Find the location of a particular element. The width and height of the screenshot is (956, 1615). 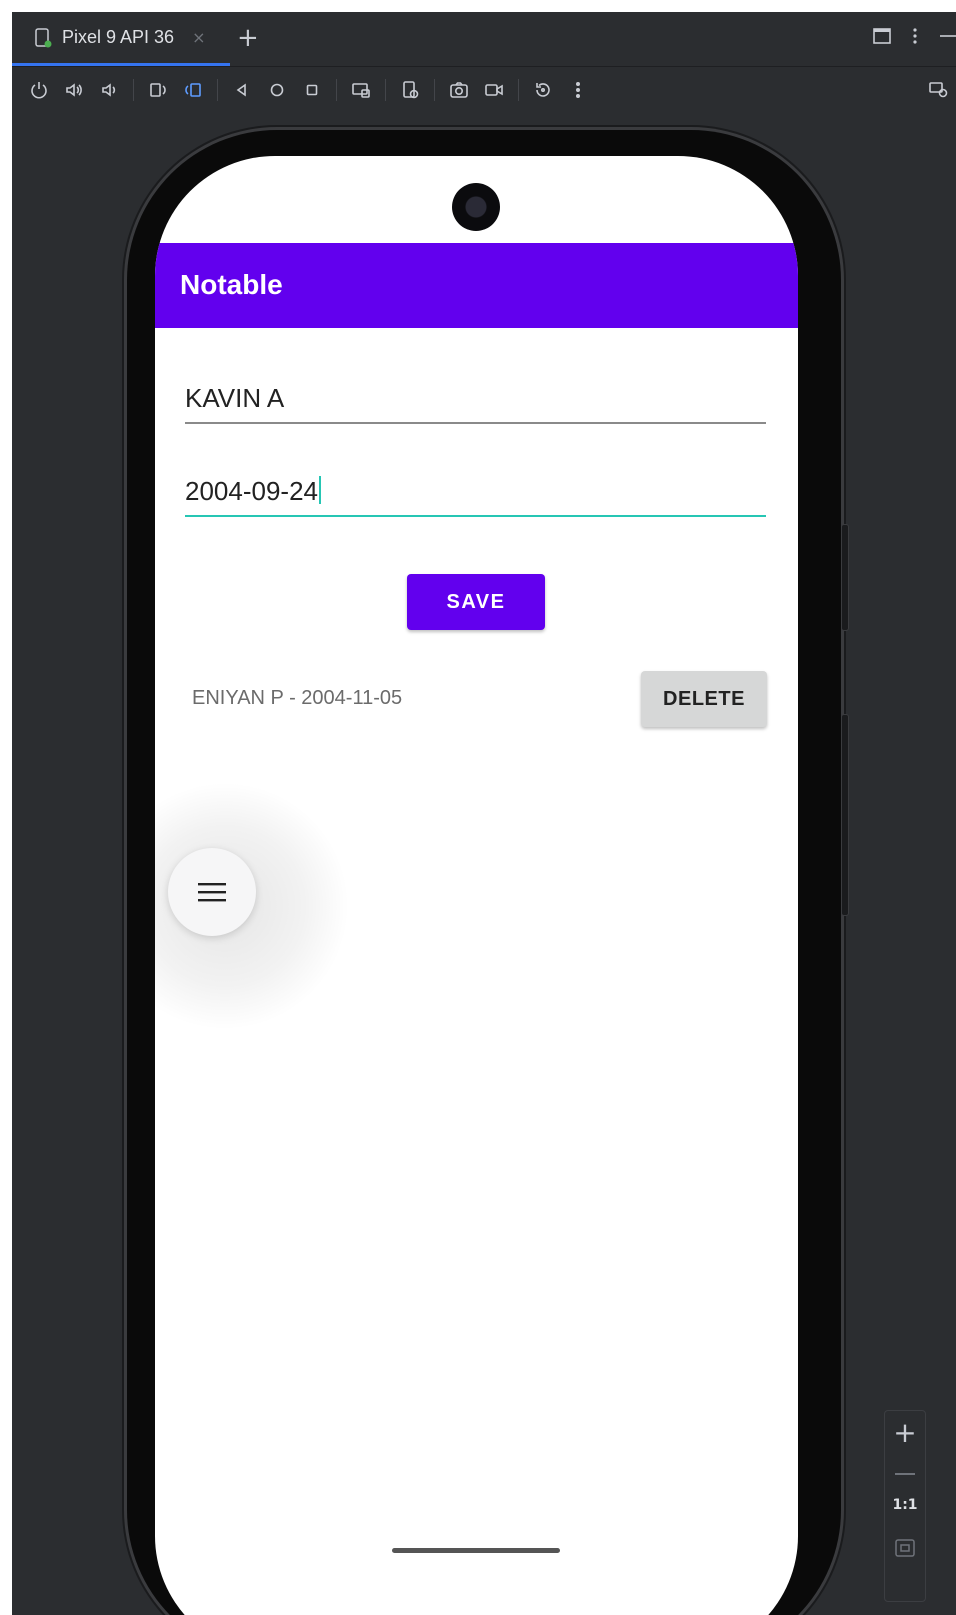

menu-icon is located at coordinates (212, 892).